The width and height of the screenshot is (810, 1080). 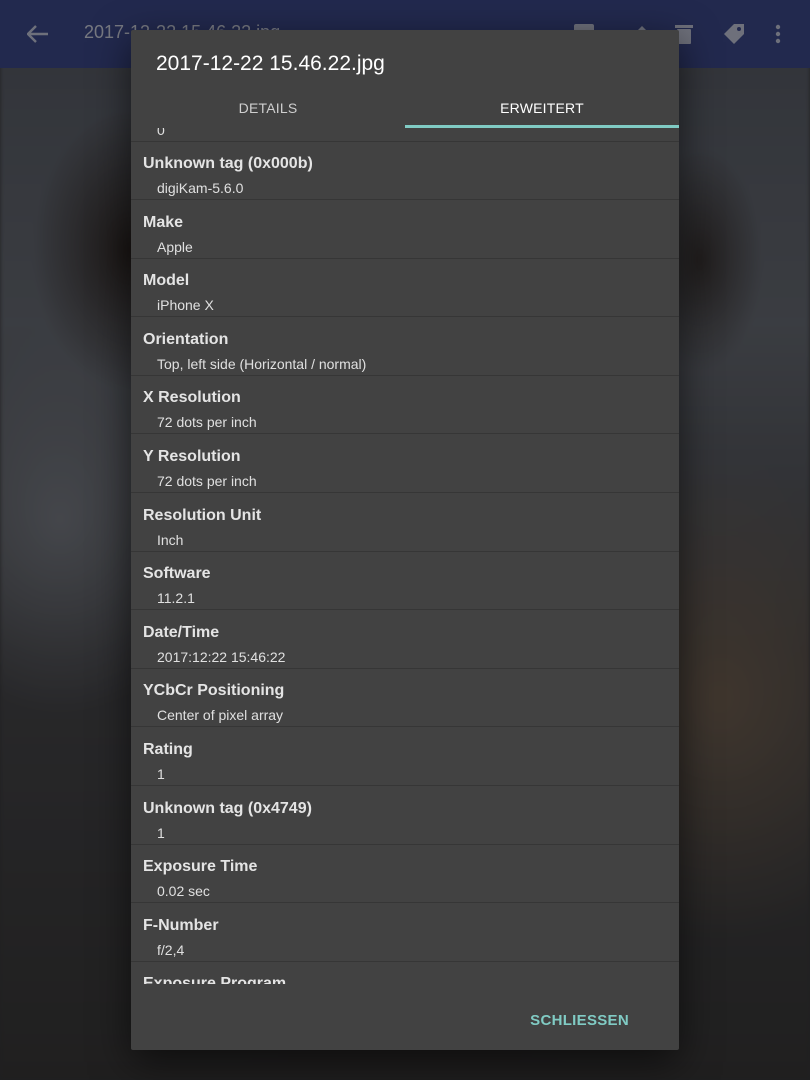 I want to click on entry-key: Exposure Program, so click(x=215, y=979).